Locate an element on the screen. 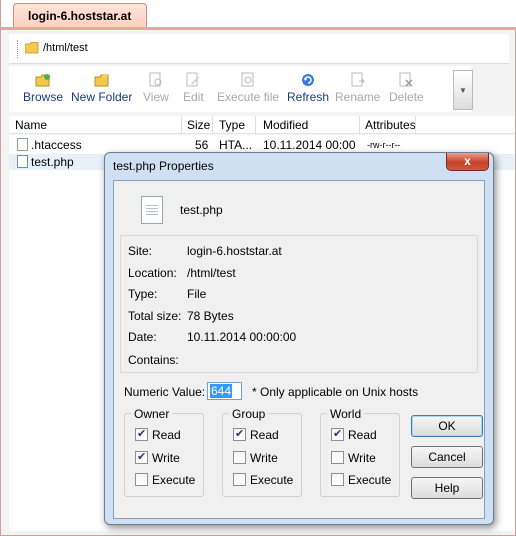 This screenshot has height=536, width=516. owner-execute-checkbox: Execute is located at coordinates (165, 480).